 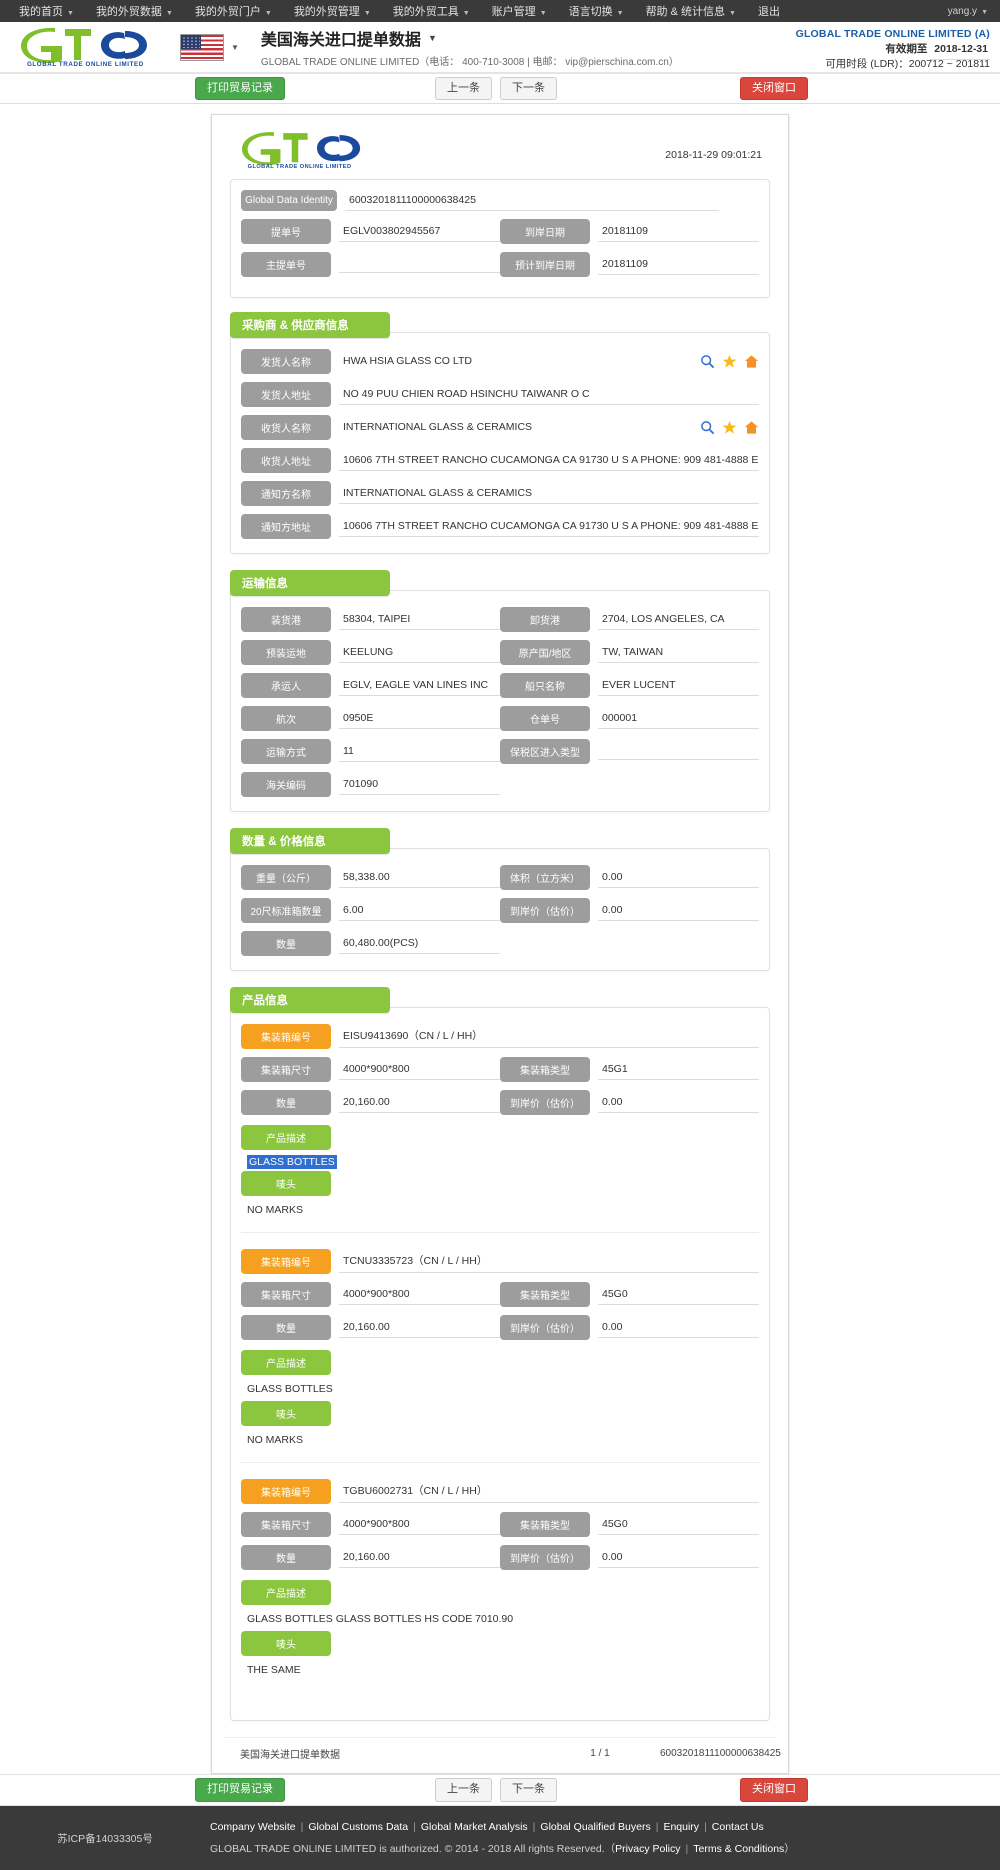 I want to click on nav-label: 我的外贸数据, so click(x=128, y=12).